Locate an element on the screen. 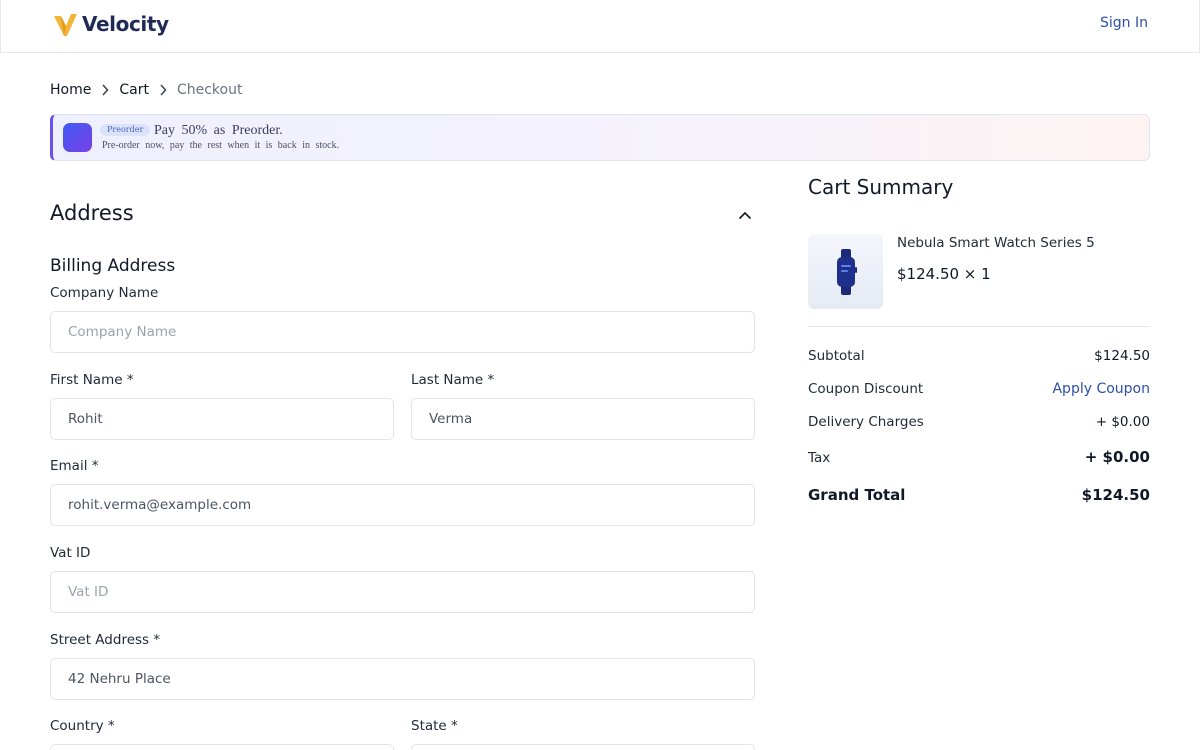  billing-address-title: Billing Address is located at coordinates (113, 266).